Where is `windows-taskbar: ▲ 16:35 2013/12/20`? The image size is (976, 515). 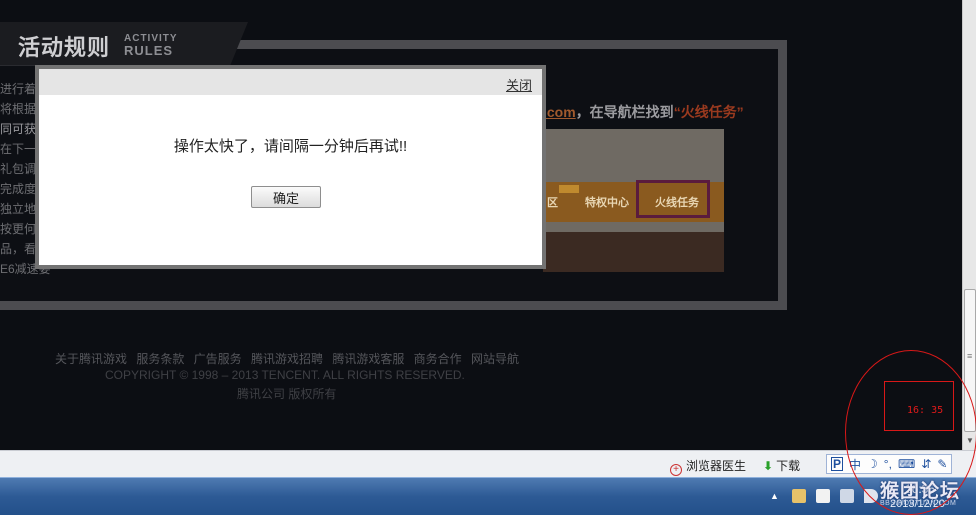
windows-taskbar: ▲ 16:35 2013/12/20 is located at coordinates (488, 496).